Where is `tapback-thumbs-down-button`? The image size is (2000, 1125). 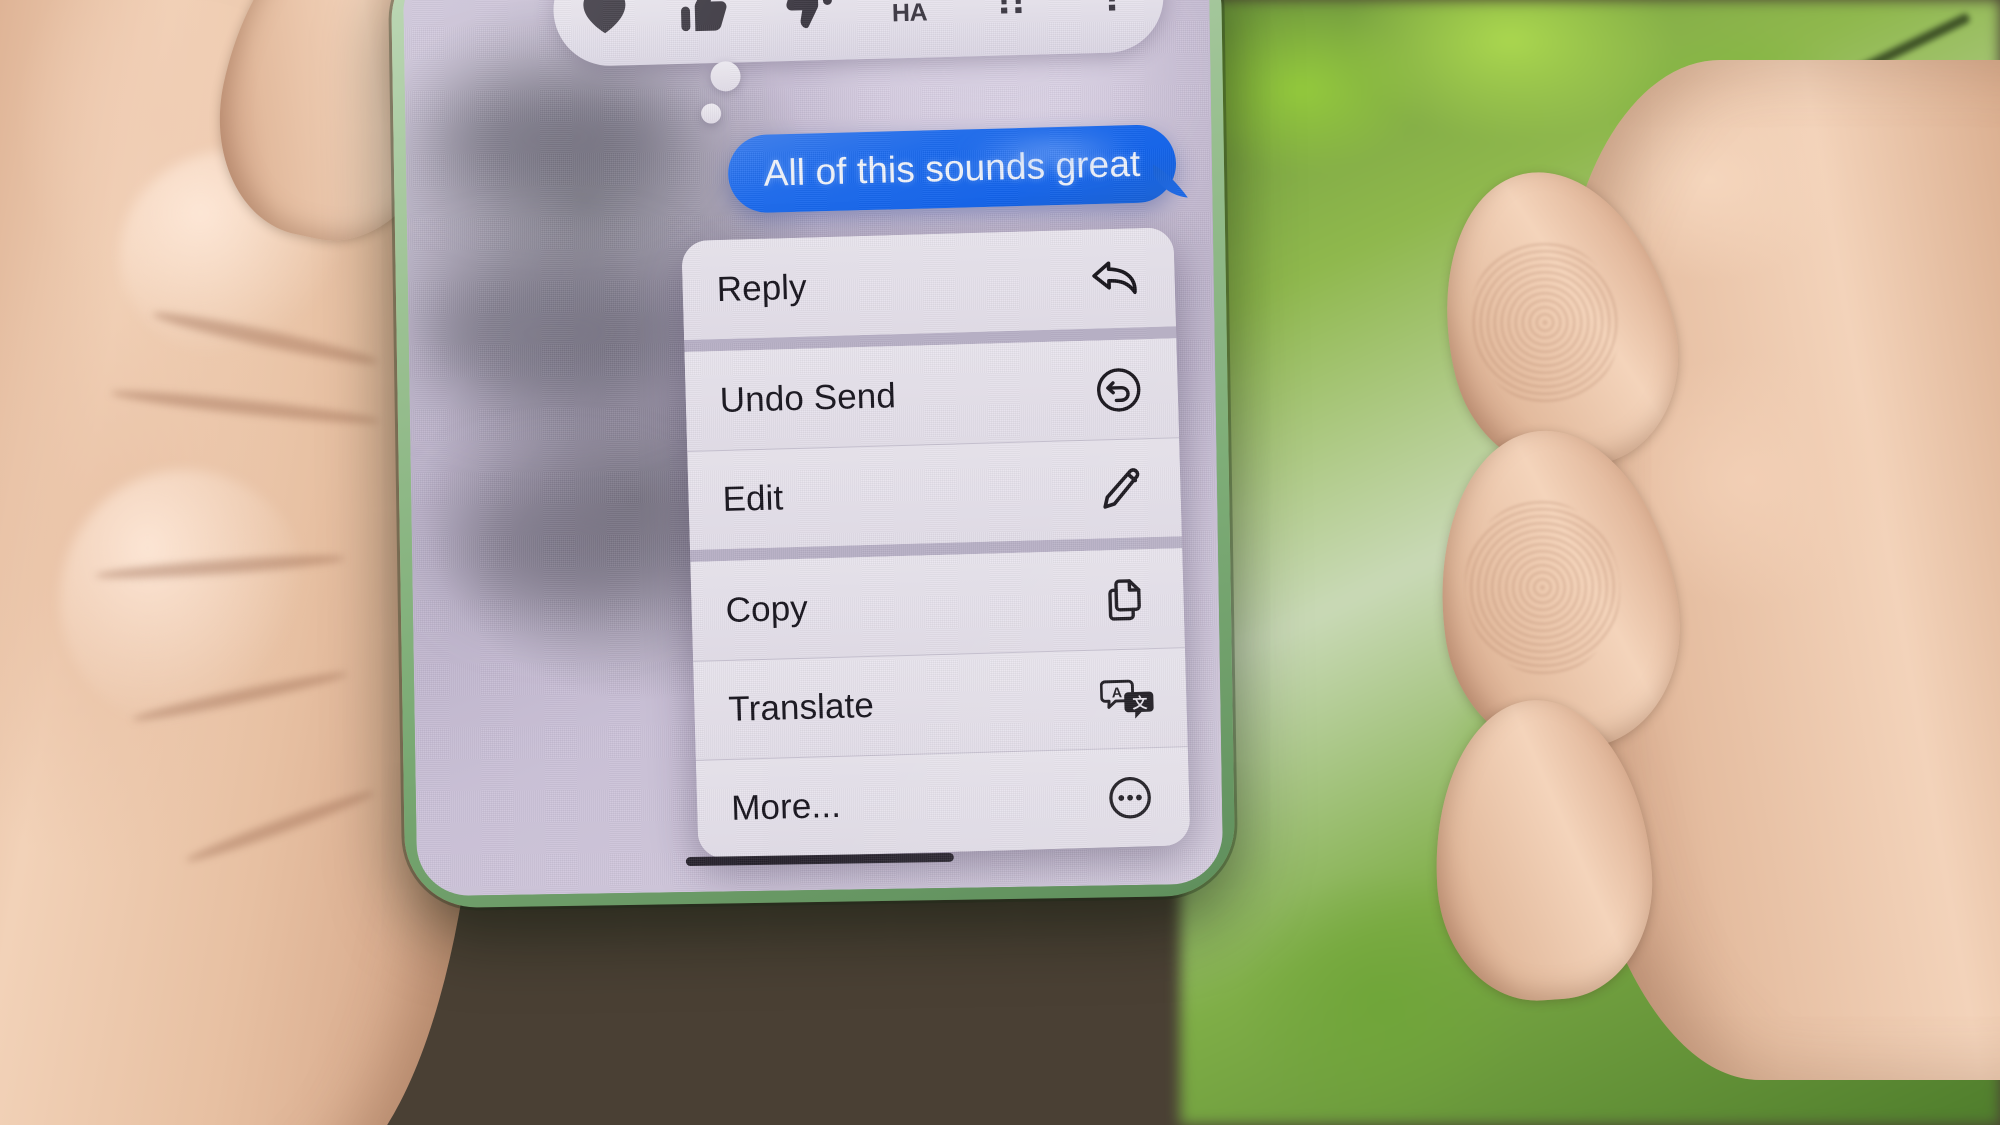 tapback-thumbs-down-button is located at coordinates (808, 21).